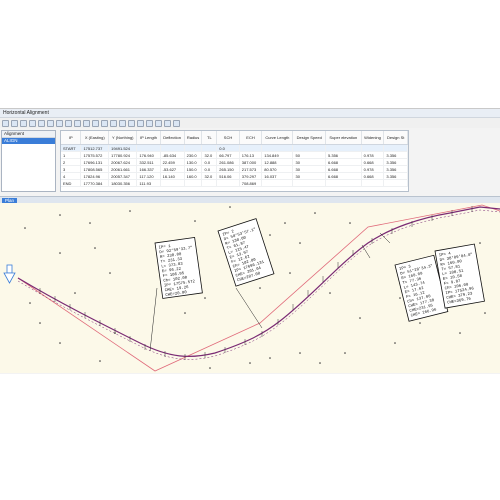 This screenshot has height=500, width=500. I want to click on table-cell: 17770.384, so click(95, 183).